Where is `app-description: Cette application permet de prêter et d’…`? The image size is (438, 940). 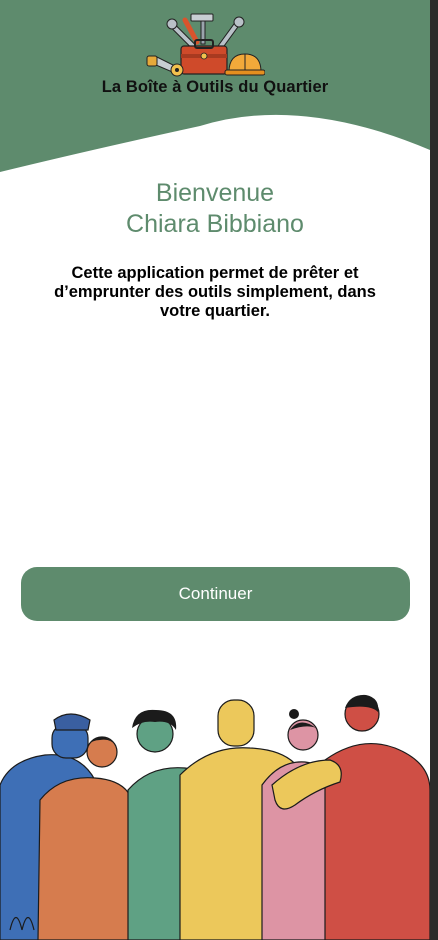
app-description: Cette application permet de prêter et d’… is located at coordinates (215, 292).